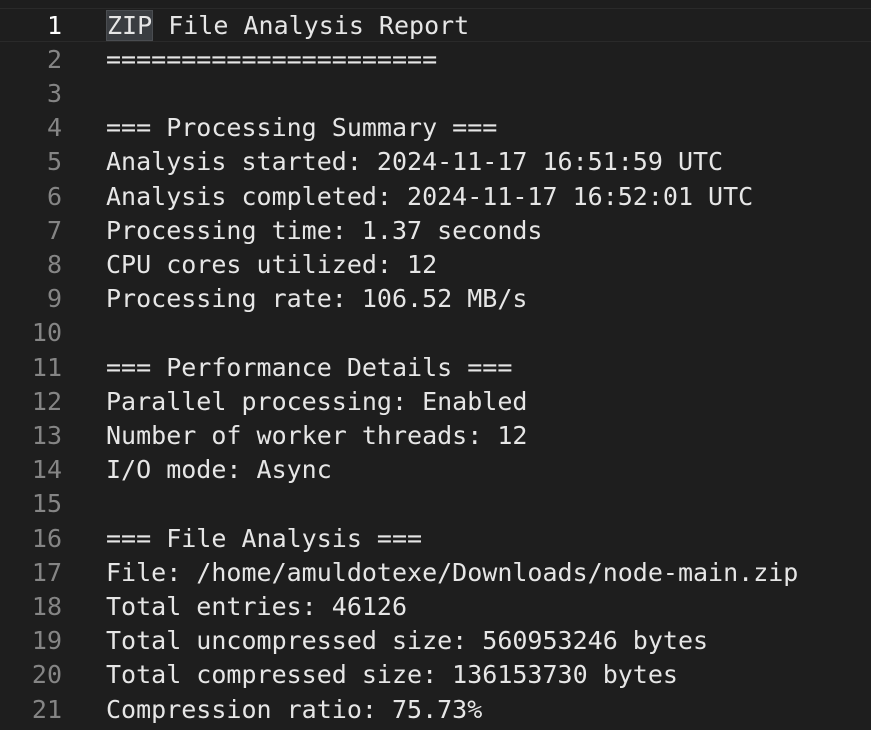 The width and height of the screenshot is (871, 730). I want to click on editor-line: 4 === Processing Summary ===, so click(435, 128).